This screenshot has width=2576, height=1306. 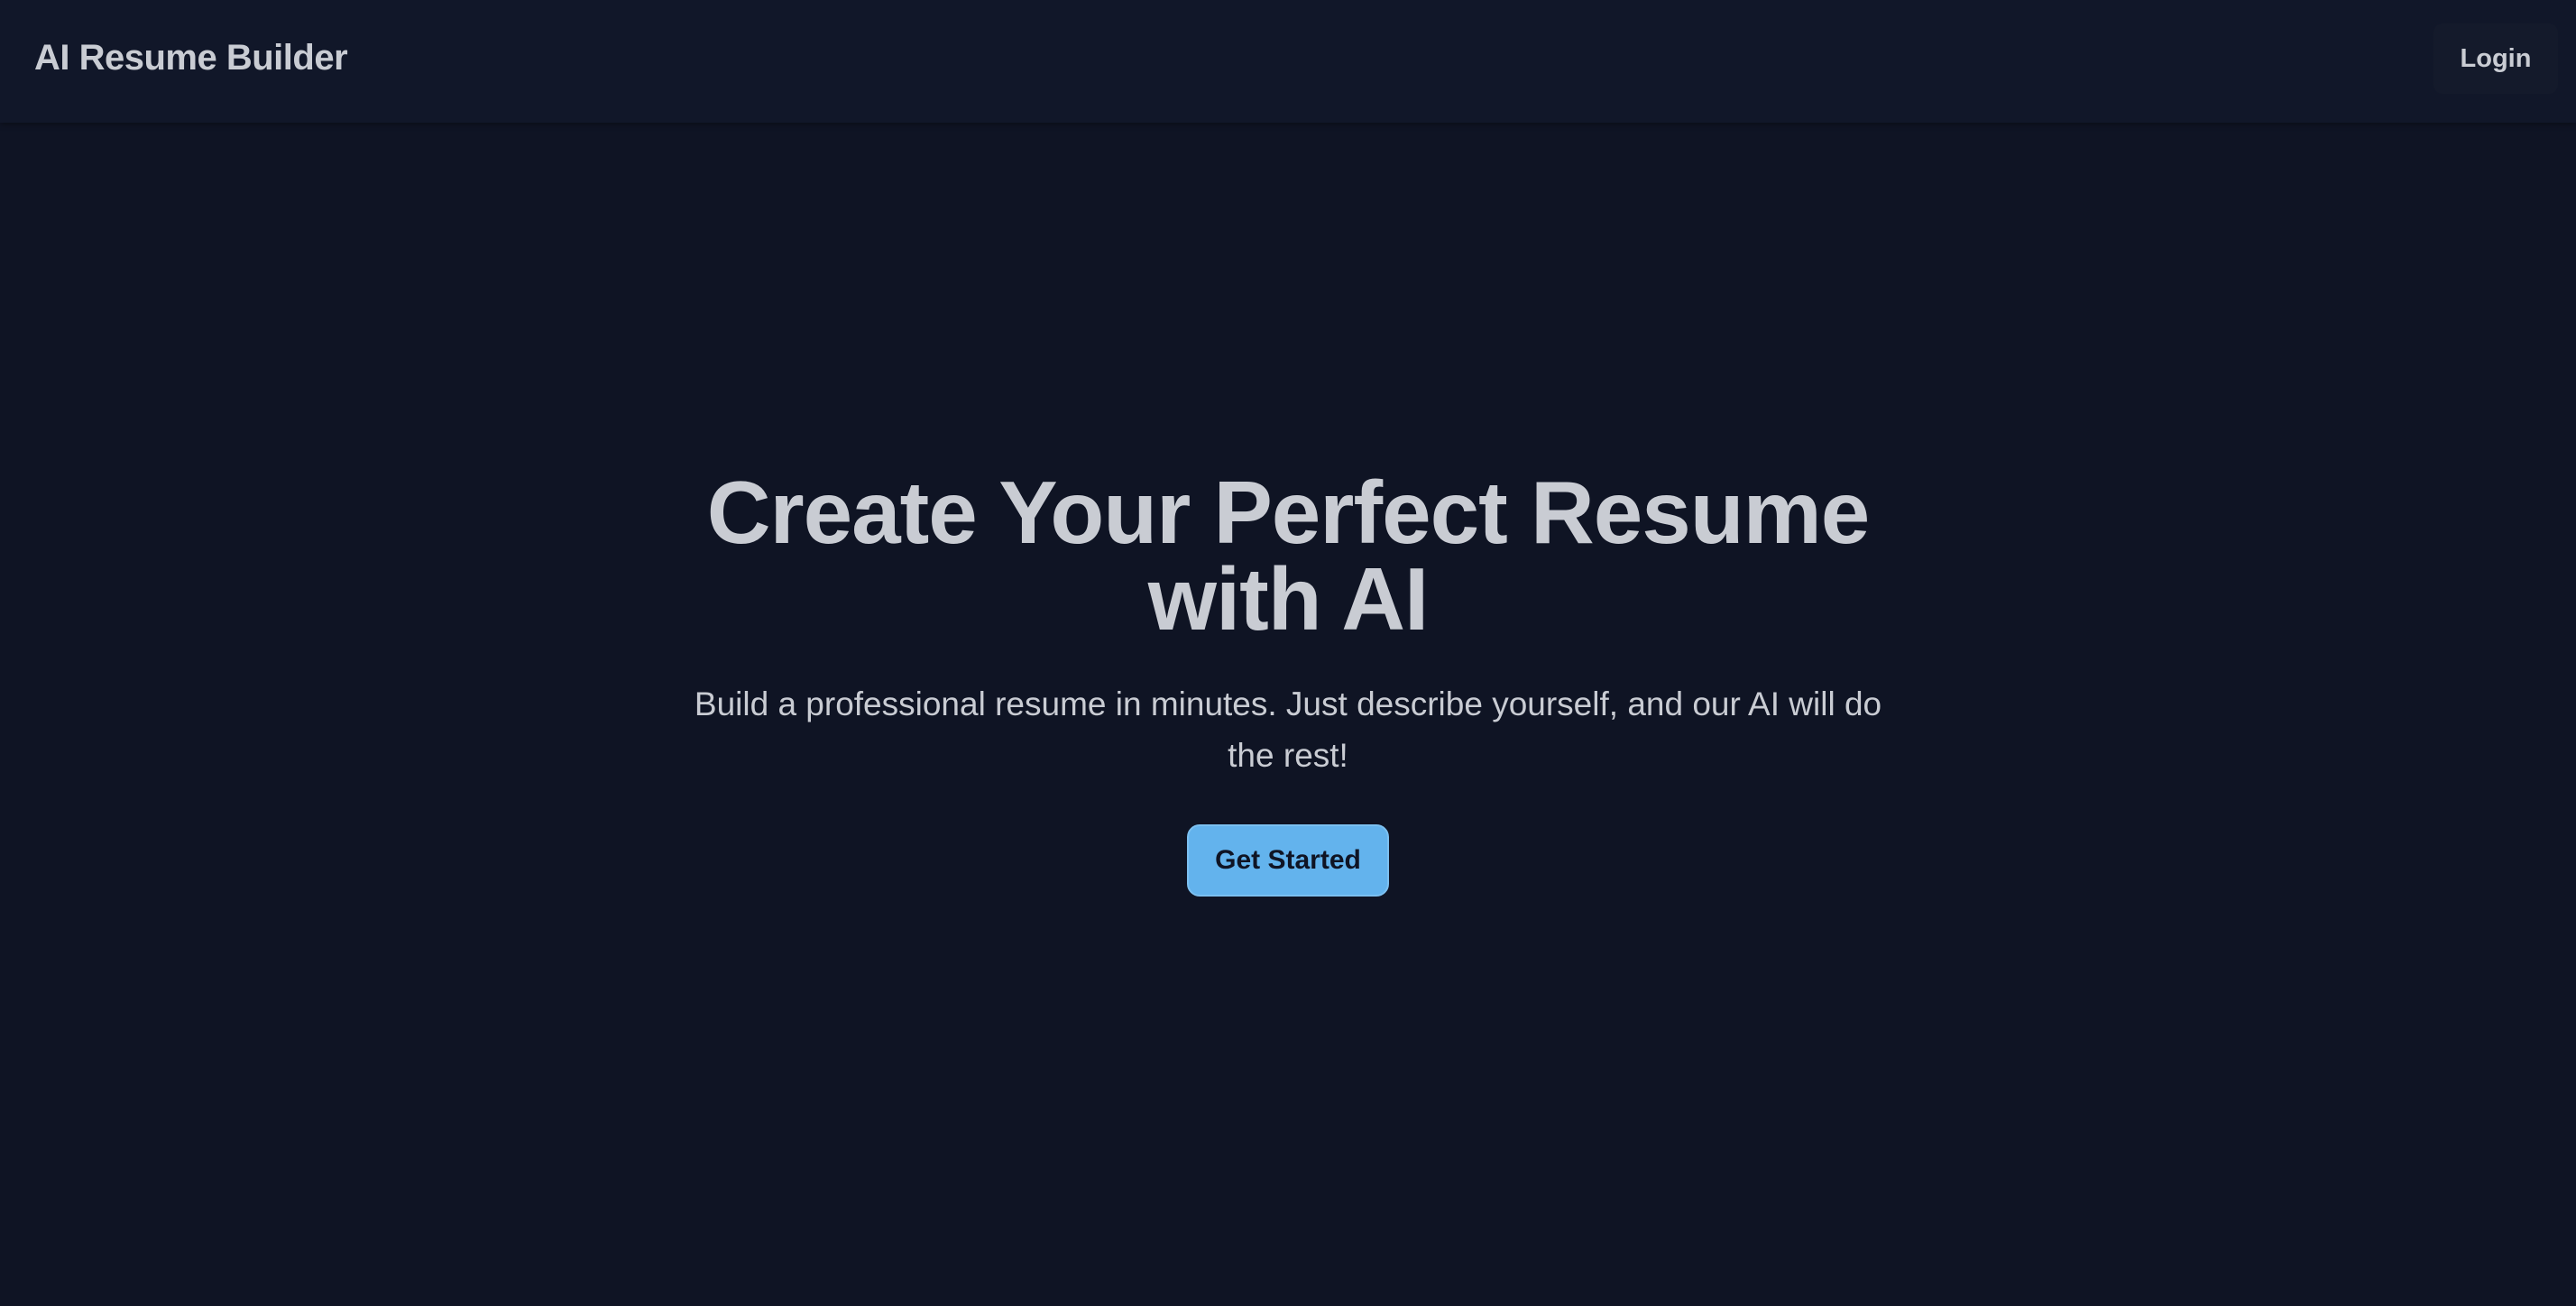 I want to click on top-navbar: AI Resume Builder Login, so click(x=1288, y=61).